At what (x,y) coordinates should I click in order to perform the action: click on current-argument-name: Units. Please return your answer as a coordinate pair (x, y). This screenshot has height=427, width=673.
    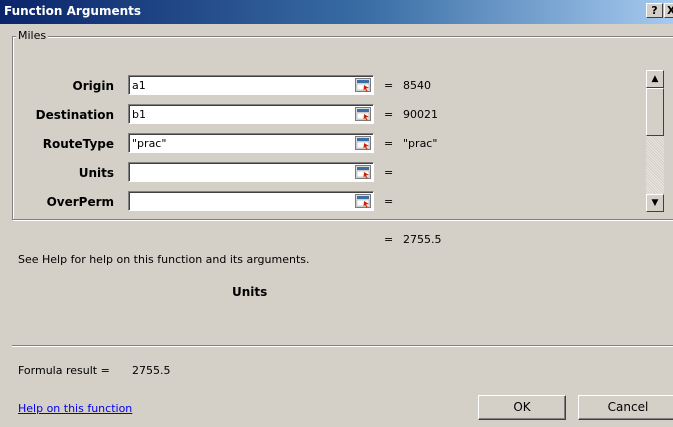
    Looking at the image, I should click on (250, 292).